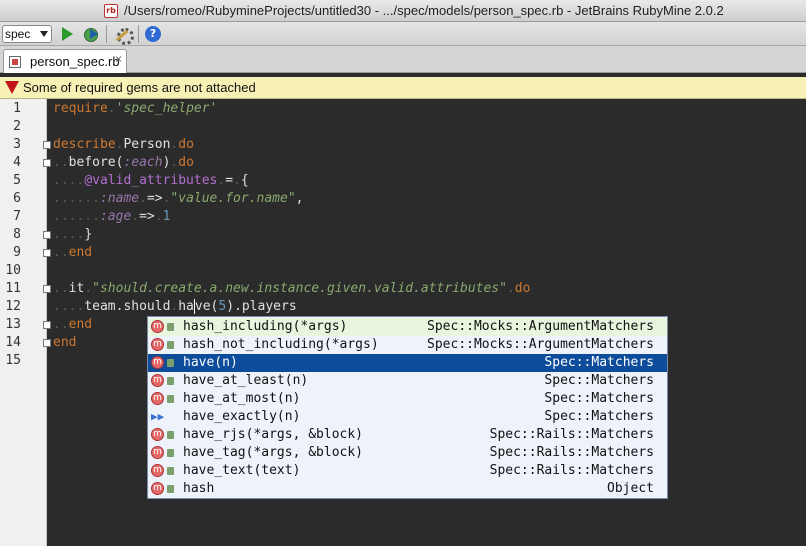 This screenshot has height=546, width=806. Describe the element at coordinates (407, 363) in the screenshot. I see `completion-item: m have(n) Spec::Matchers` at that location.